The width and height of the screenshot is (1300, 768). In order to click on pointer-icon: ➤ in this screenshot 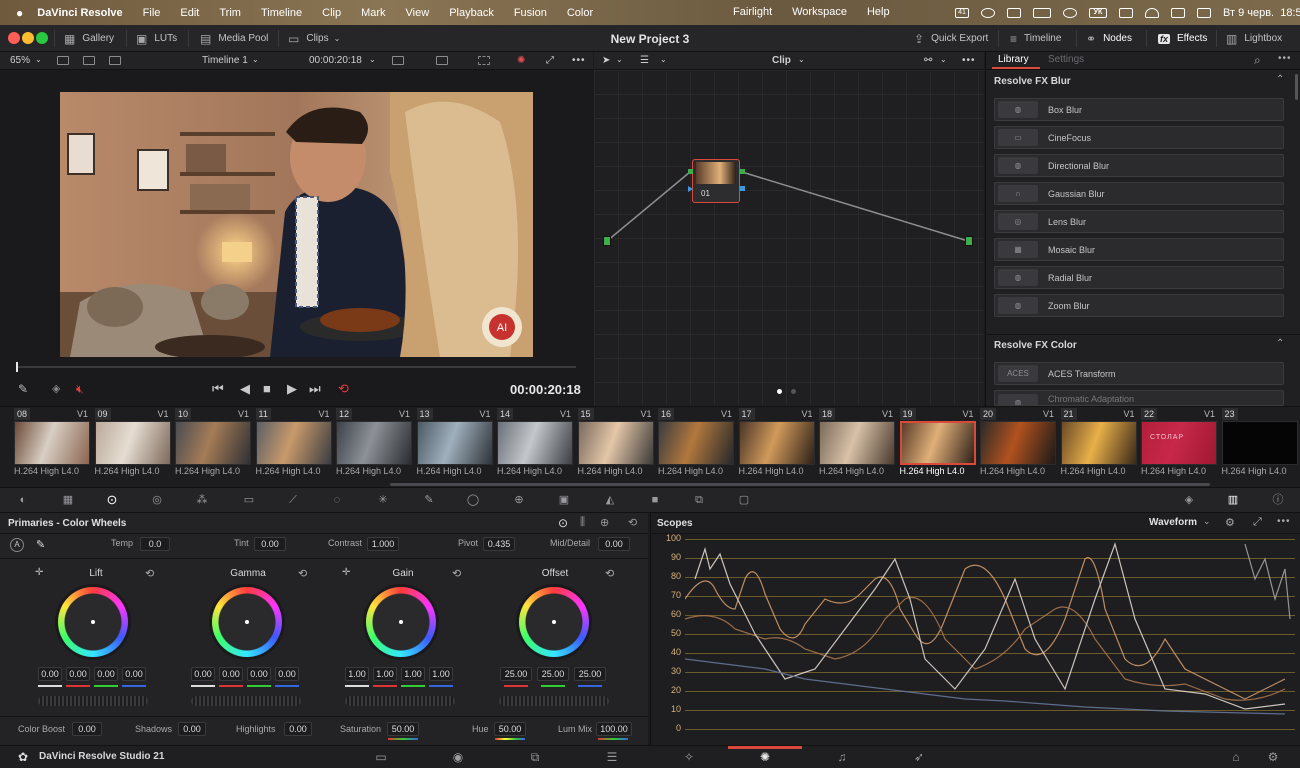, I will do `click(606, 60)`.